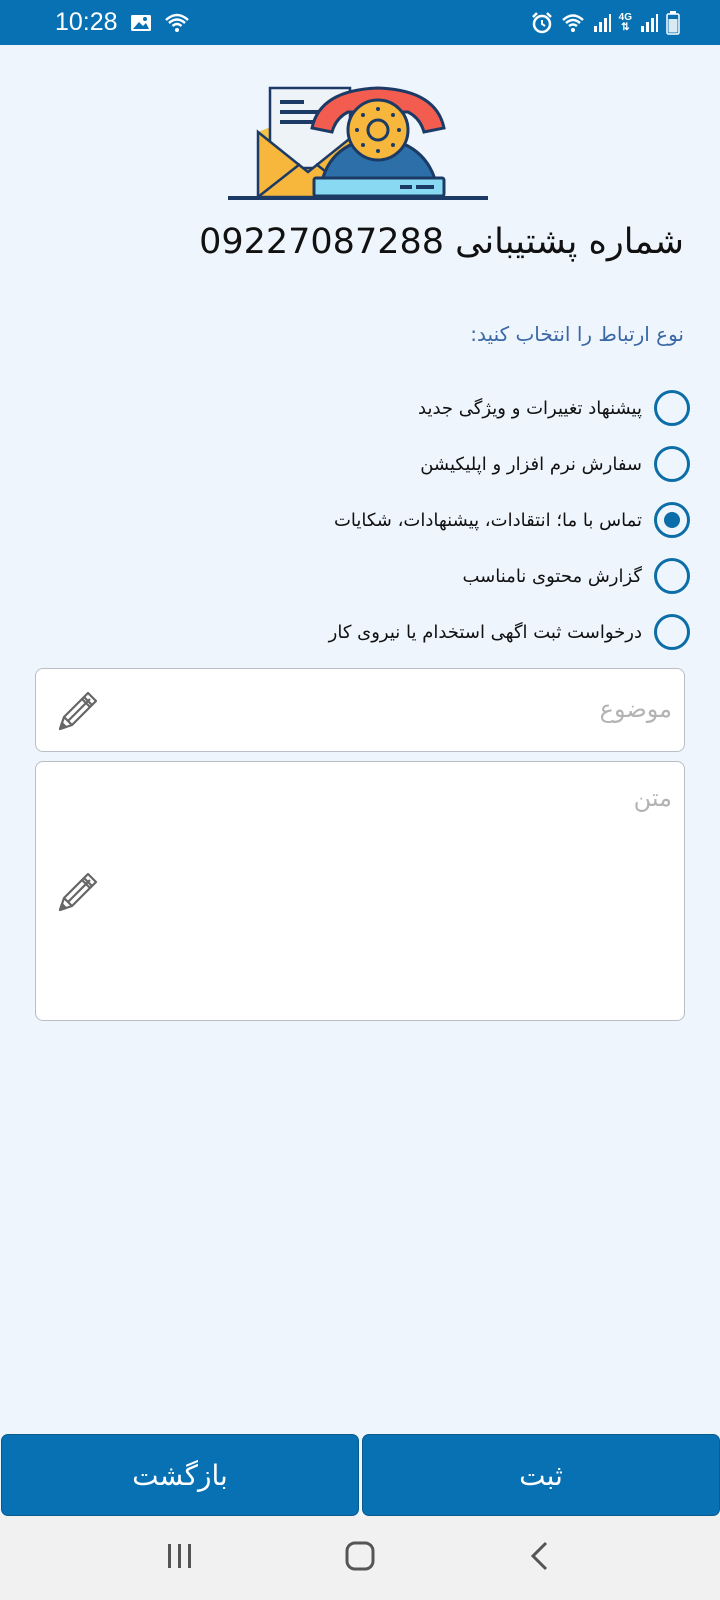  I want to click on radio-option-contact-us: تماس با ما؛ انتقادات، پیشنهادات، شکایات, so click(360, 520).